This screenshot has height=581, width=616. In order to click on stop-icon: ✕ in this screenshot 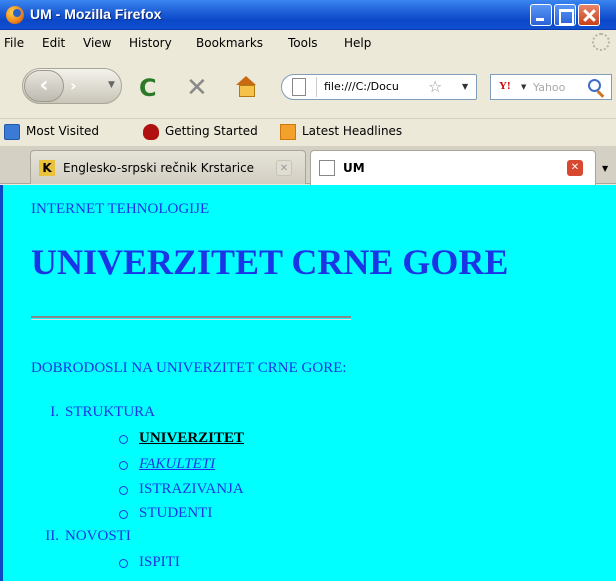, I will do `click(197, 88)`.